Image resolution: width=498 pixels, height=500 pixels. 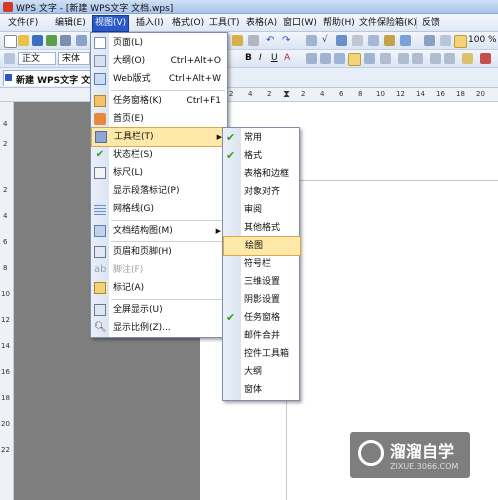 I want to click on view-menu-item-paragraph-marks: 显示段落标记(P), so click(x=159, y=191).